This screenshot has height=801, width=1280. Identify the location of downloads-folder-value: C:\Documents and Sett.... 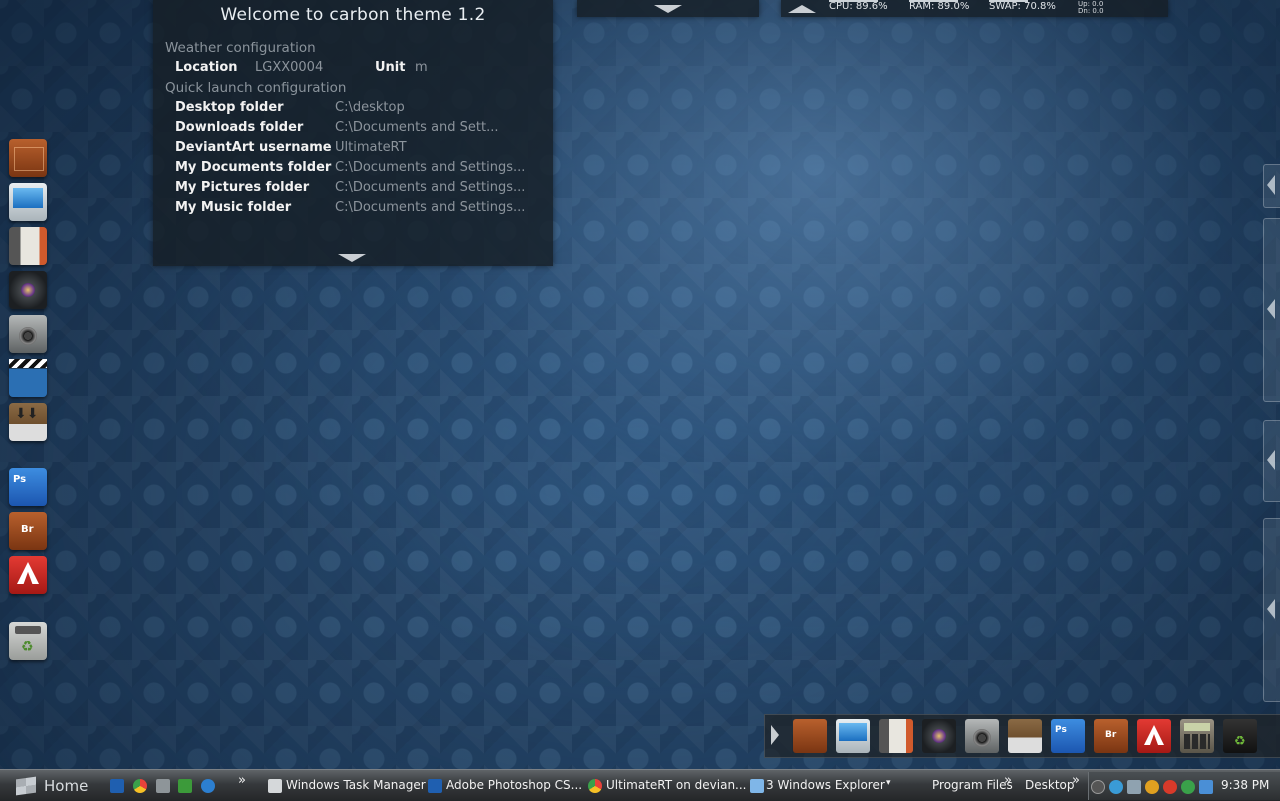
(417, 127).